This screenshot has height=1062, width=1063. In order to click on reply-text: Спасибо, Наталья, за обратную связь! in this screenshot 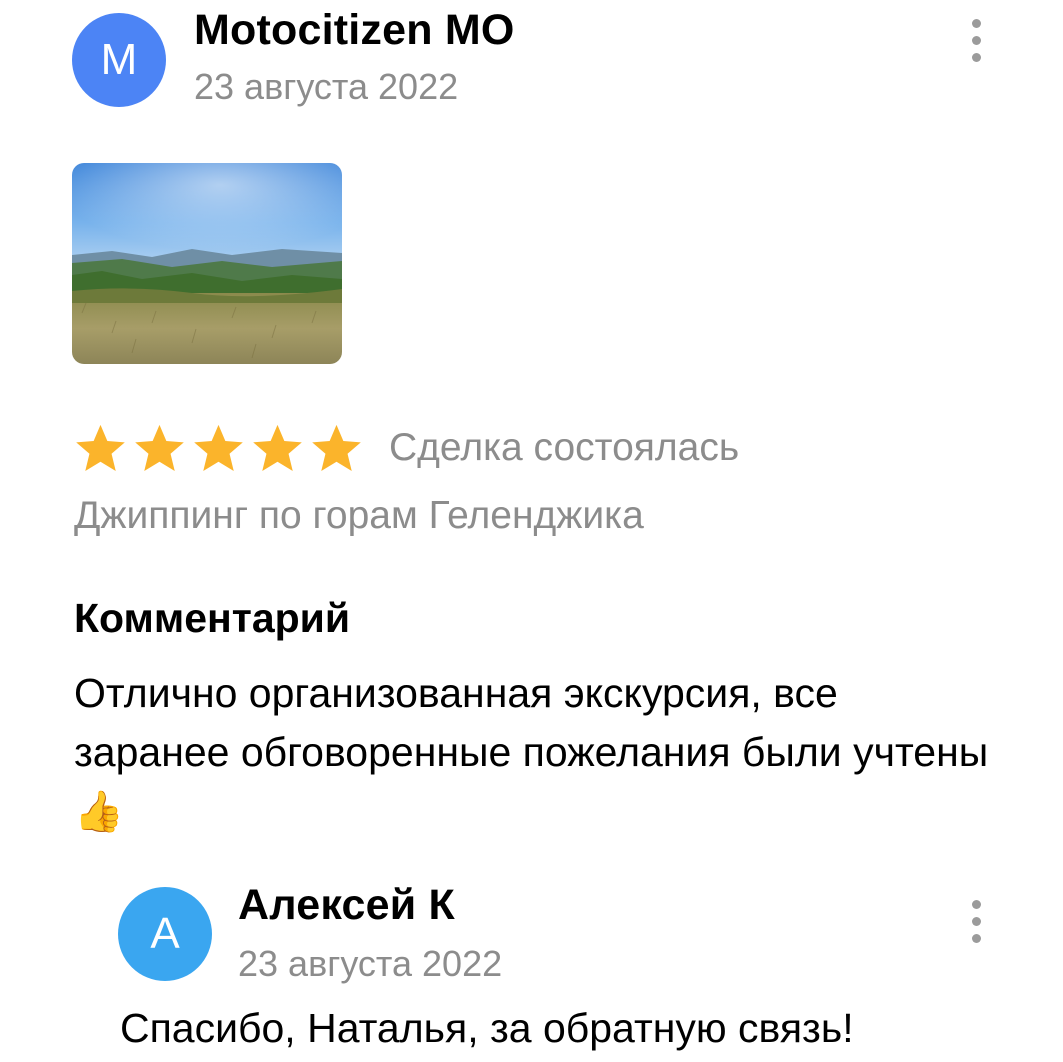, I will do `click(487, 1028)`.